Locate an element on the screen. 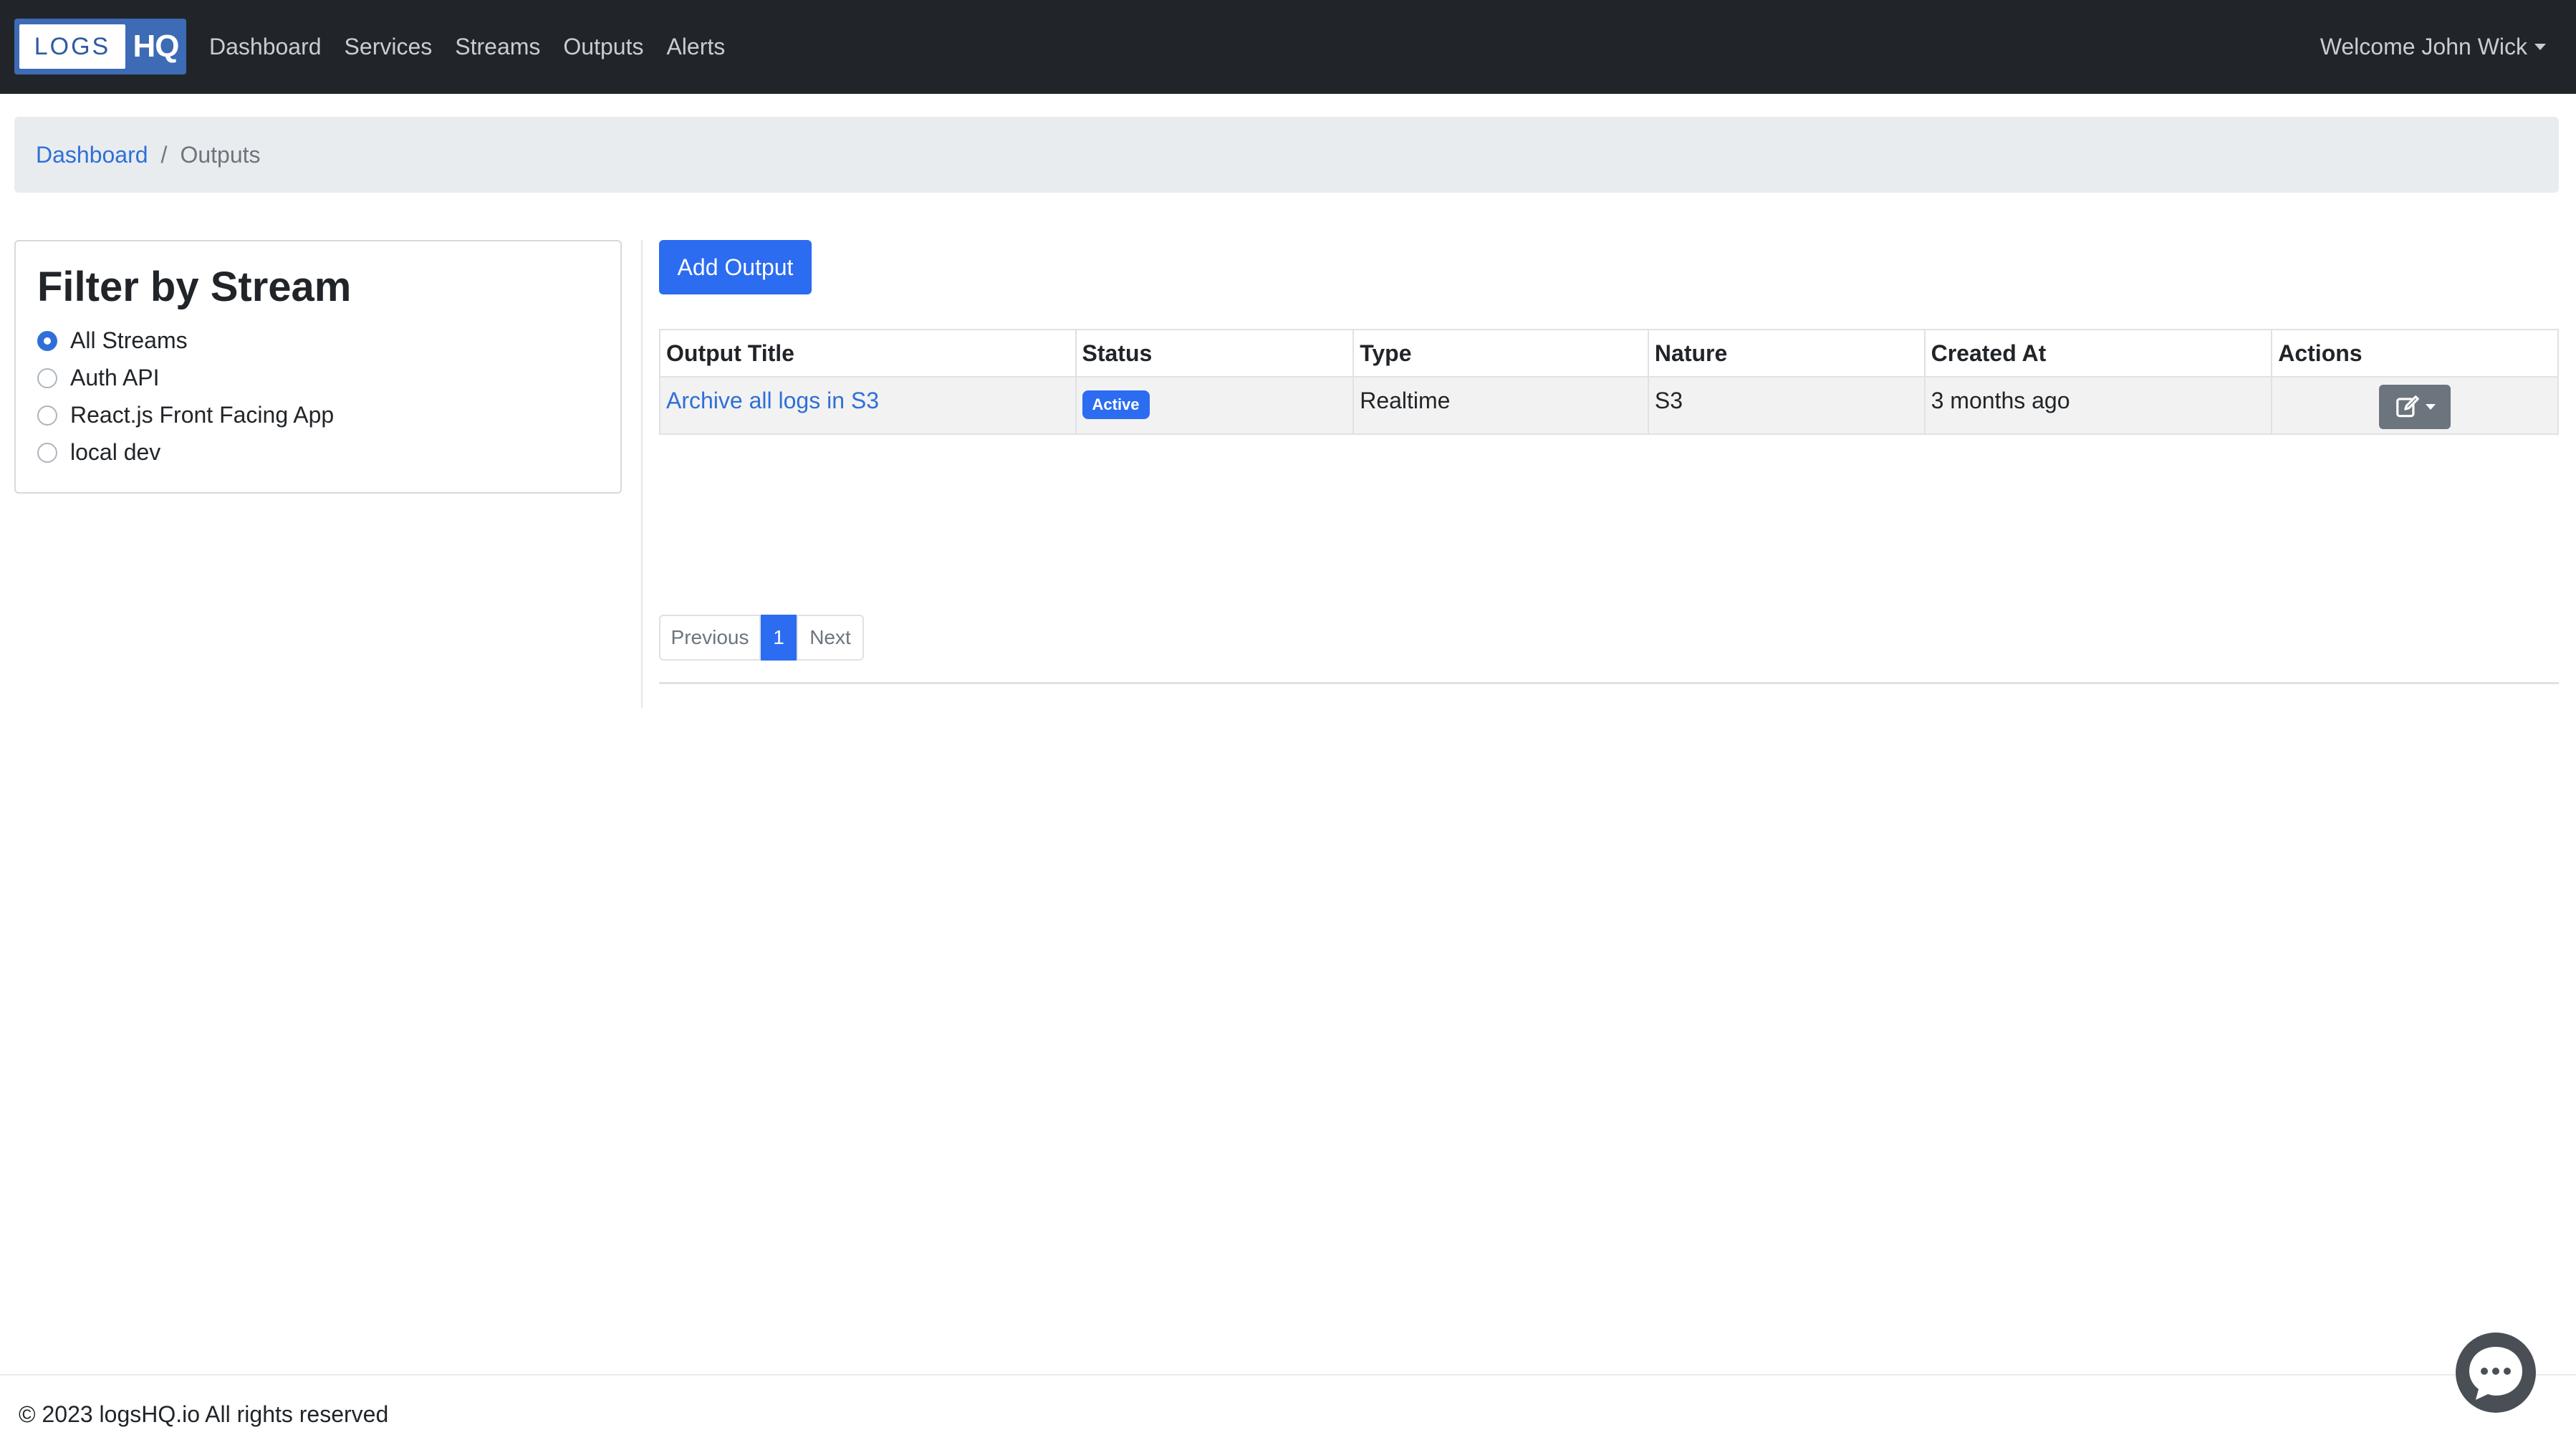  cell-created-at: 3 months ago is located at coordinates (2098, 405).